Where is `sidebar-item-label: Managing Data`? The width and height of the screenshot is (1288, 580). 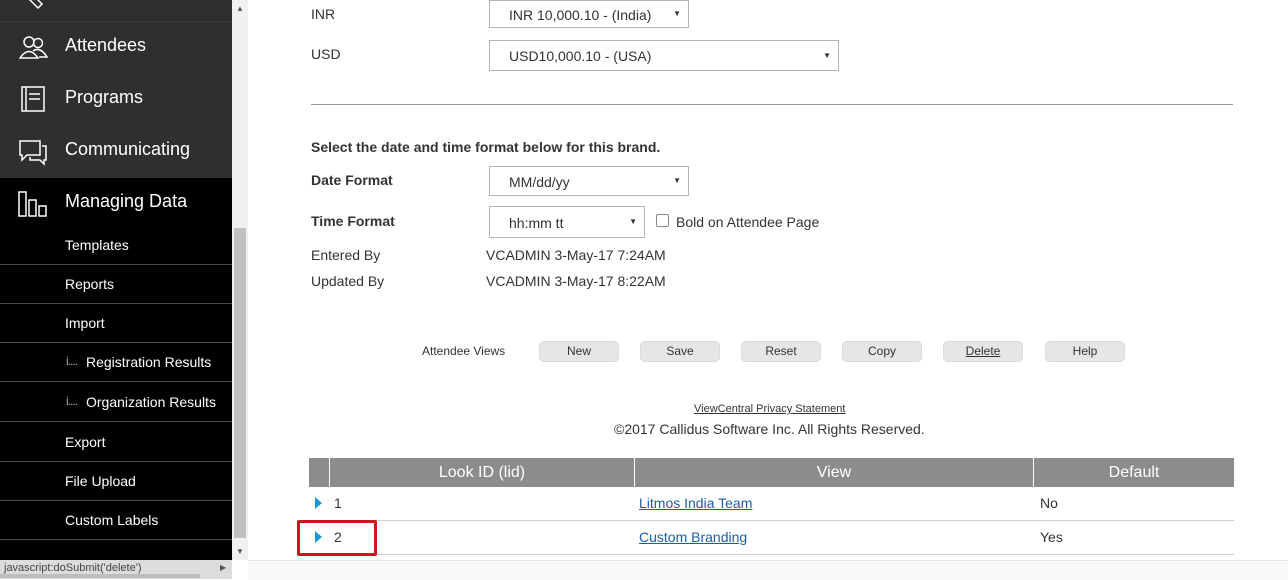 sidebar-item-label: Managing Data is located at coordinates (126, 201).